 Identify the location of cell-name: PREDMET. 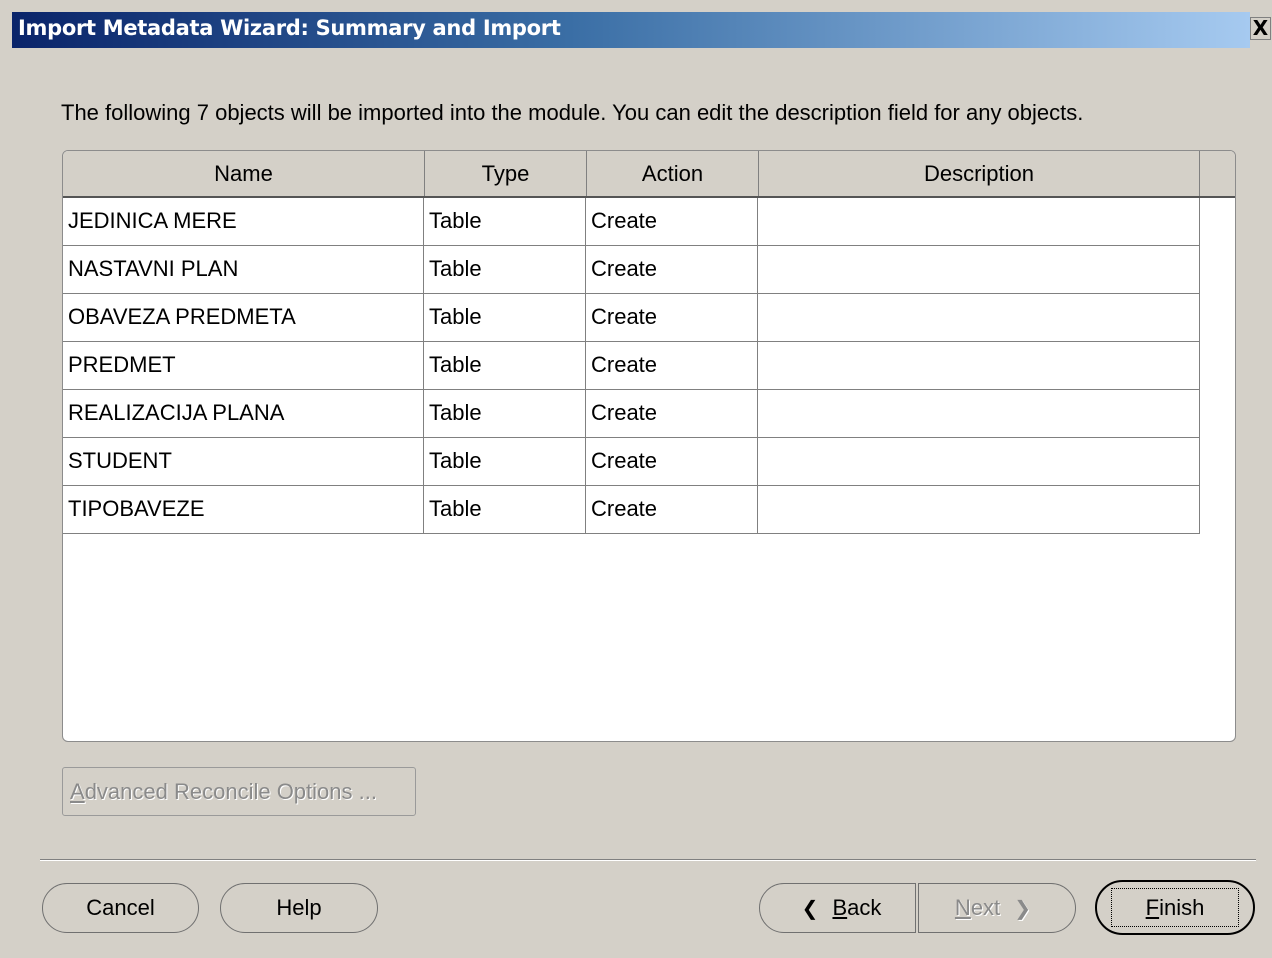
(243, 366).